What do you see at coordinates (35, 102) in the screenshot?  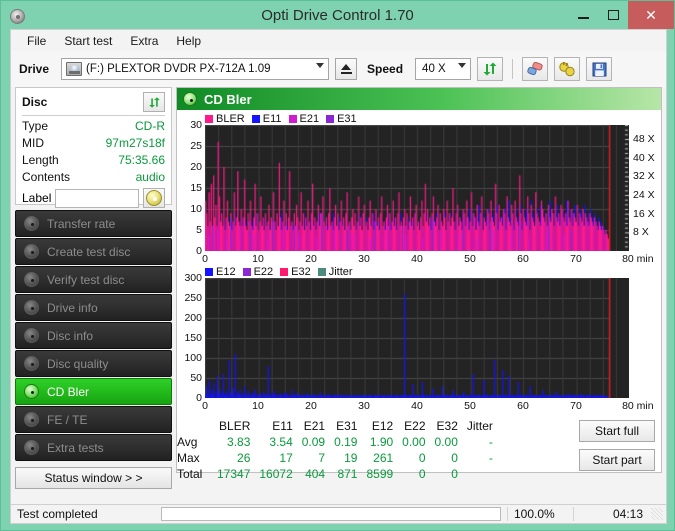 I see `disc-panel-title: Disc` at bounding box center [35, 102].